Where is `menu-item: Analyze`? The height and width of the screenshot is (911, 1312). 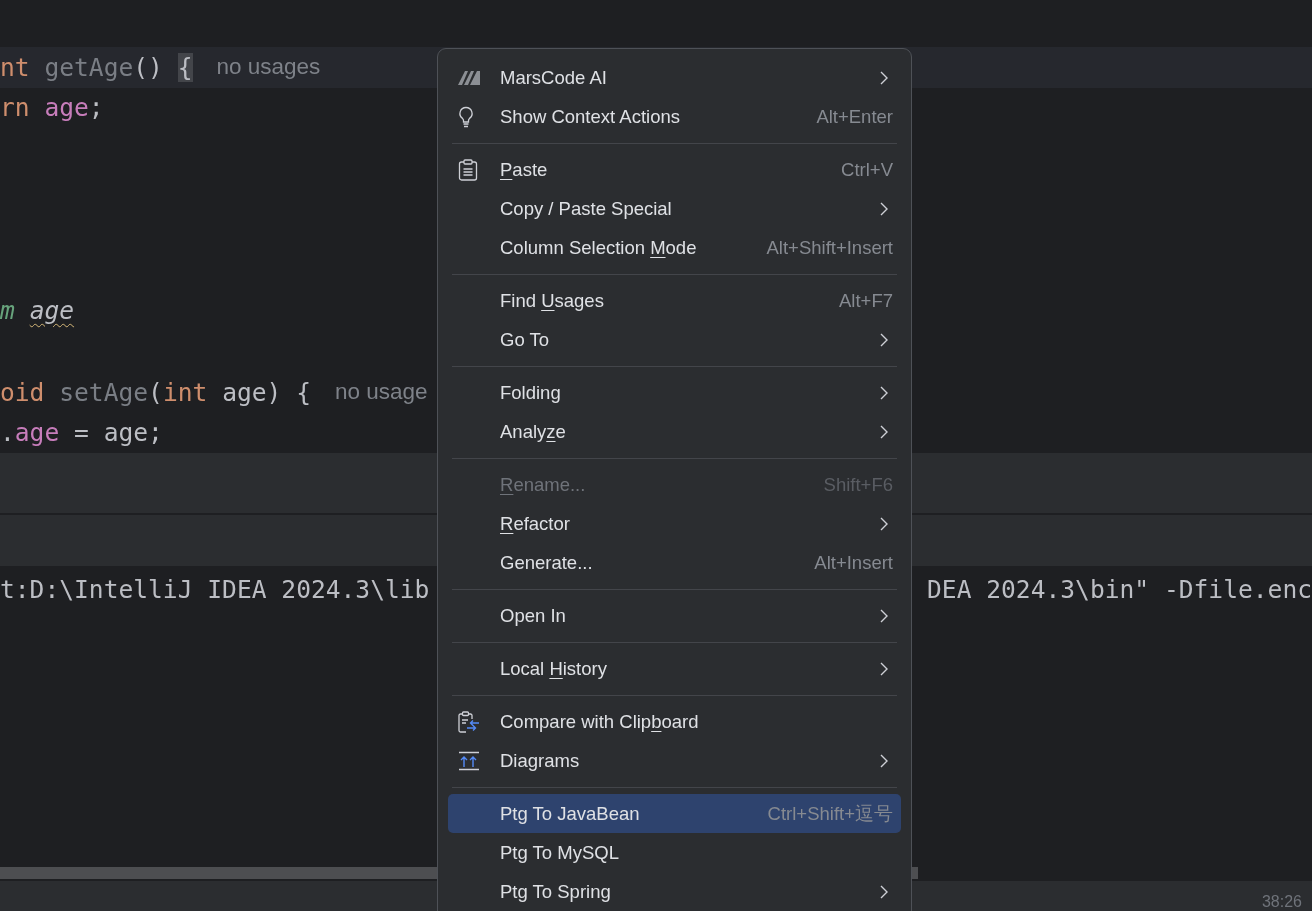 menu-item: Analyze is located at coordinates (674, 431).